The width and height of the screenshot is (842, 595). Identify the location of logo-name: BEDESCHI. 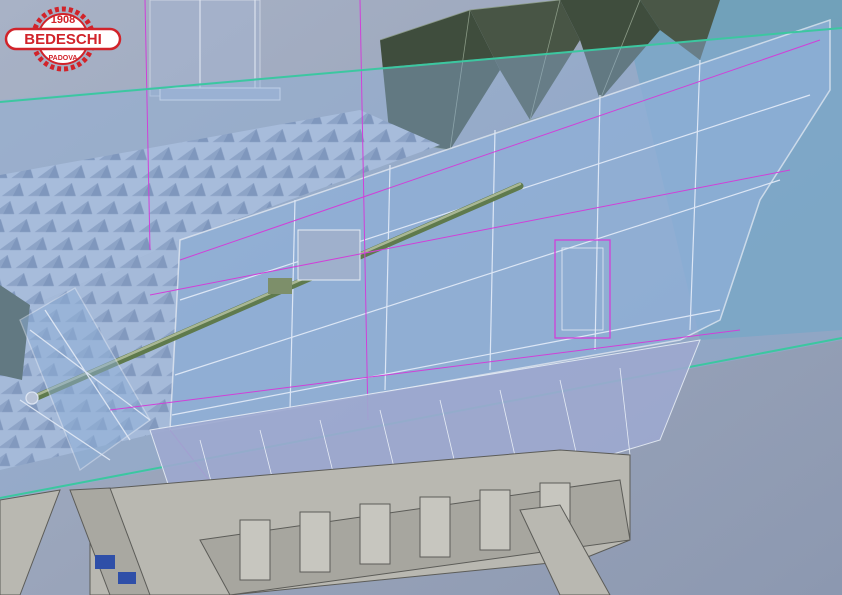
(63, 39).